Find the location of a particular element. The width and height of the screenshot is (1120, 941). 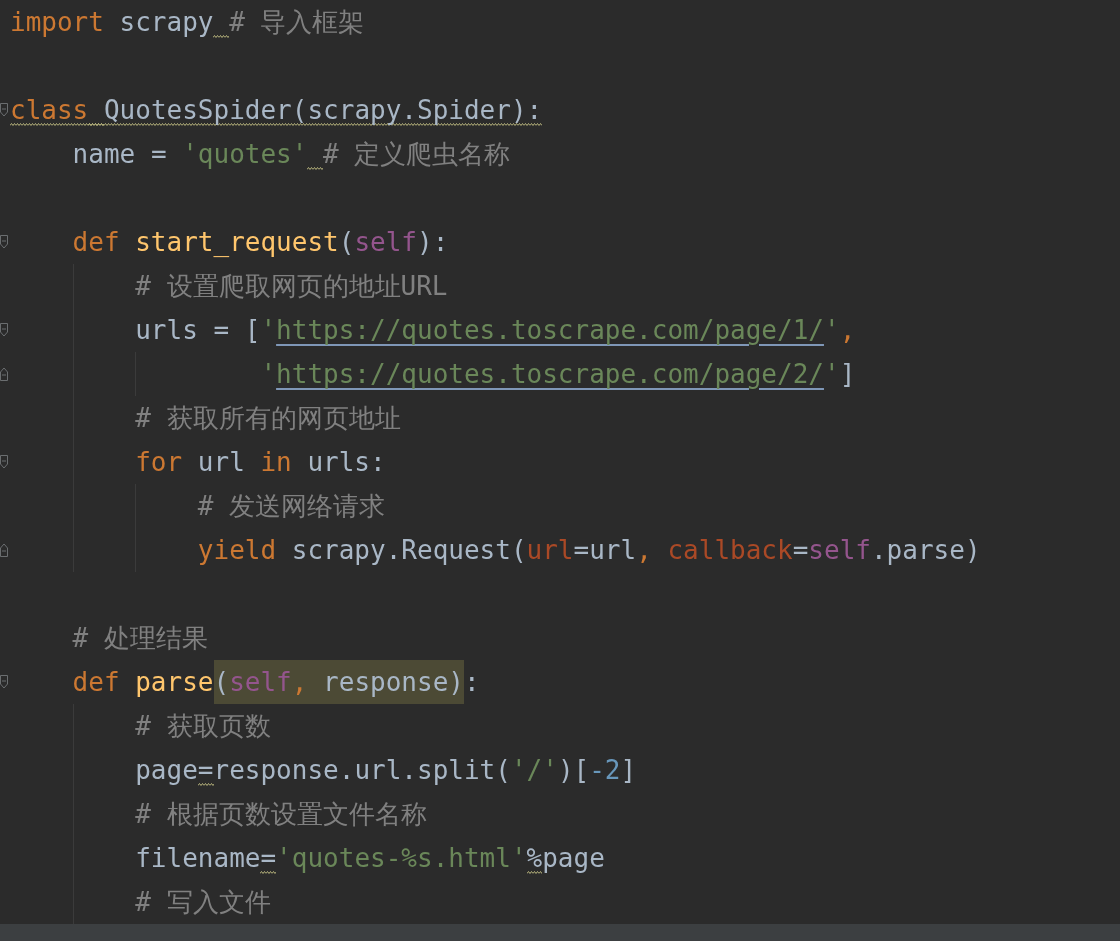

code-comment: # 导入框架 is located at coordinates (297, 22).